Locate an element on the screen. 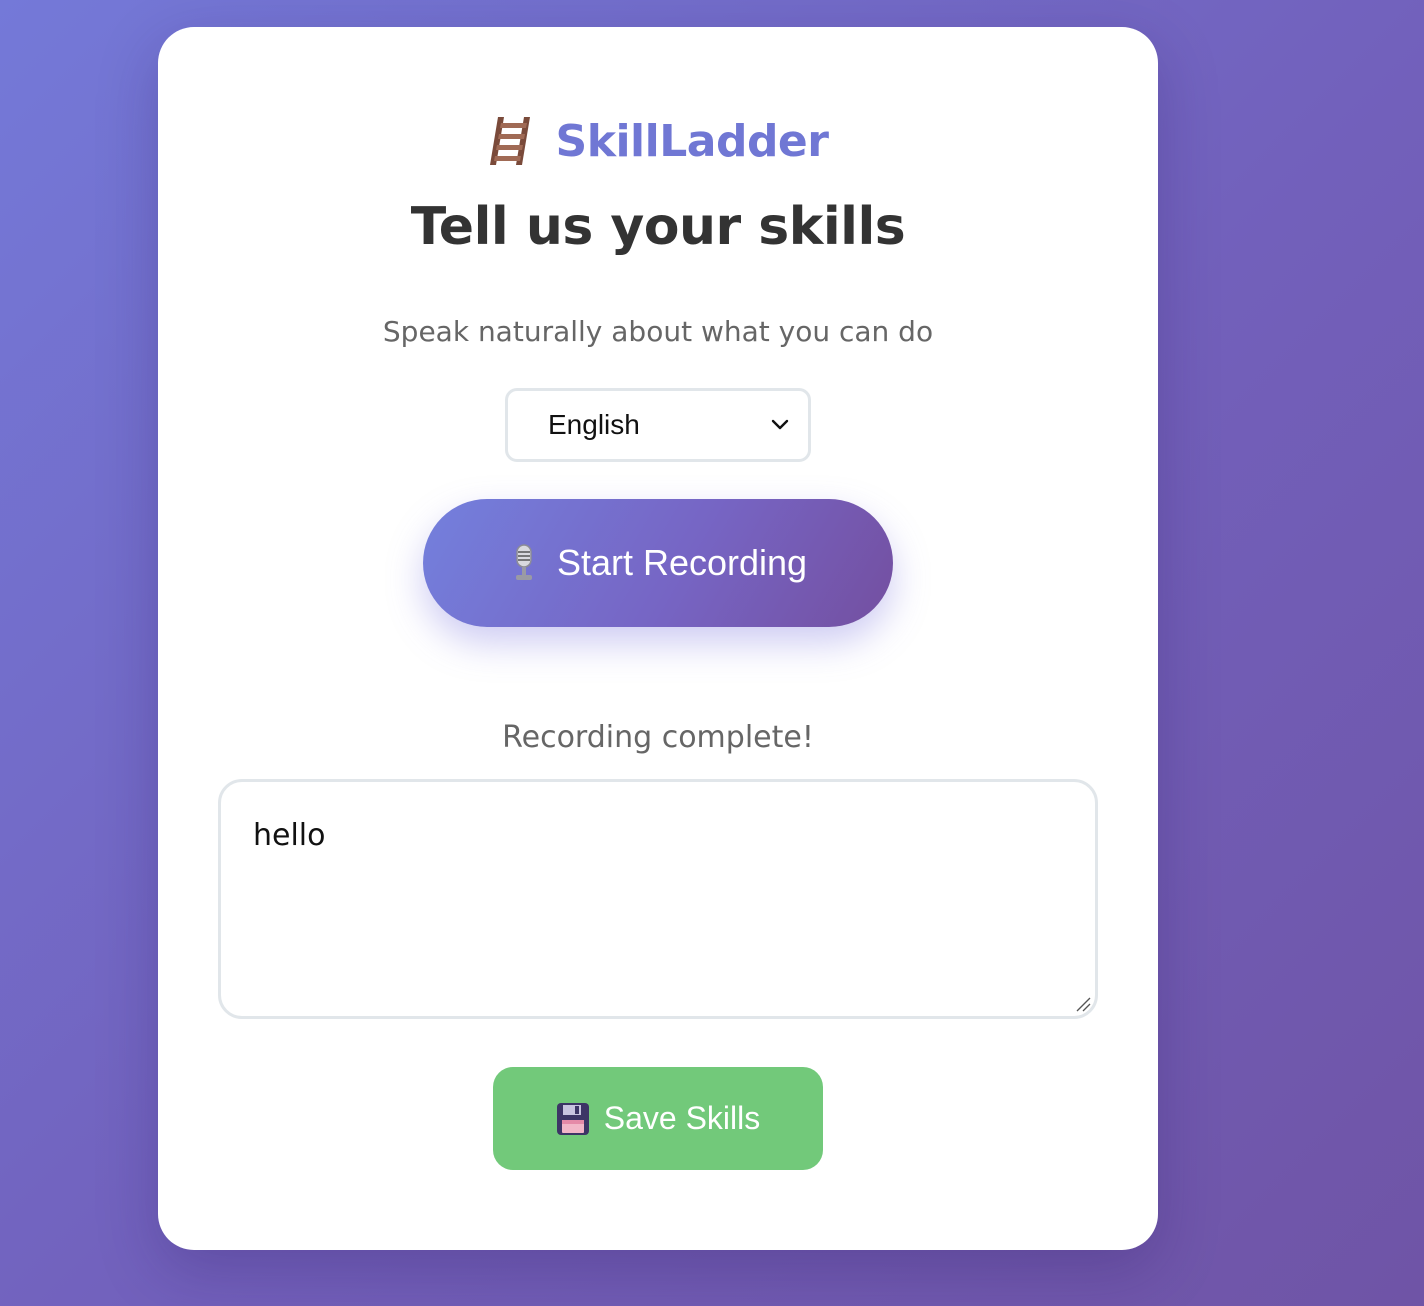 The width and height of the screenshot is (1424, 1306). save-skills-button: Save Skills is located at coordinates (658, 1118).